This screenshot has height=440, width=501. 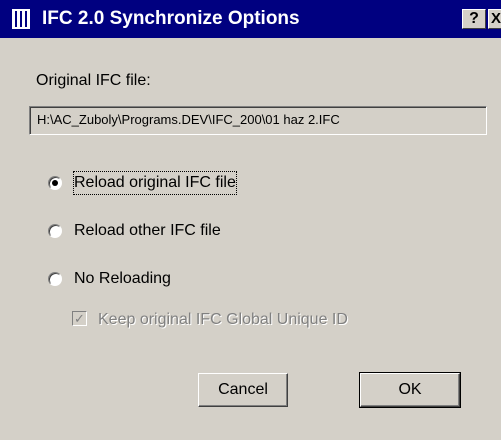 What do you see at coordinates (93, 80) in the screenshot?
I see `original-ifc-file-label: Original IFC file:` at bounding box center [93, 80].